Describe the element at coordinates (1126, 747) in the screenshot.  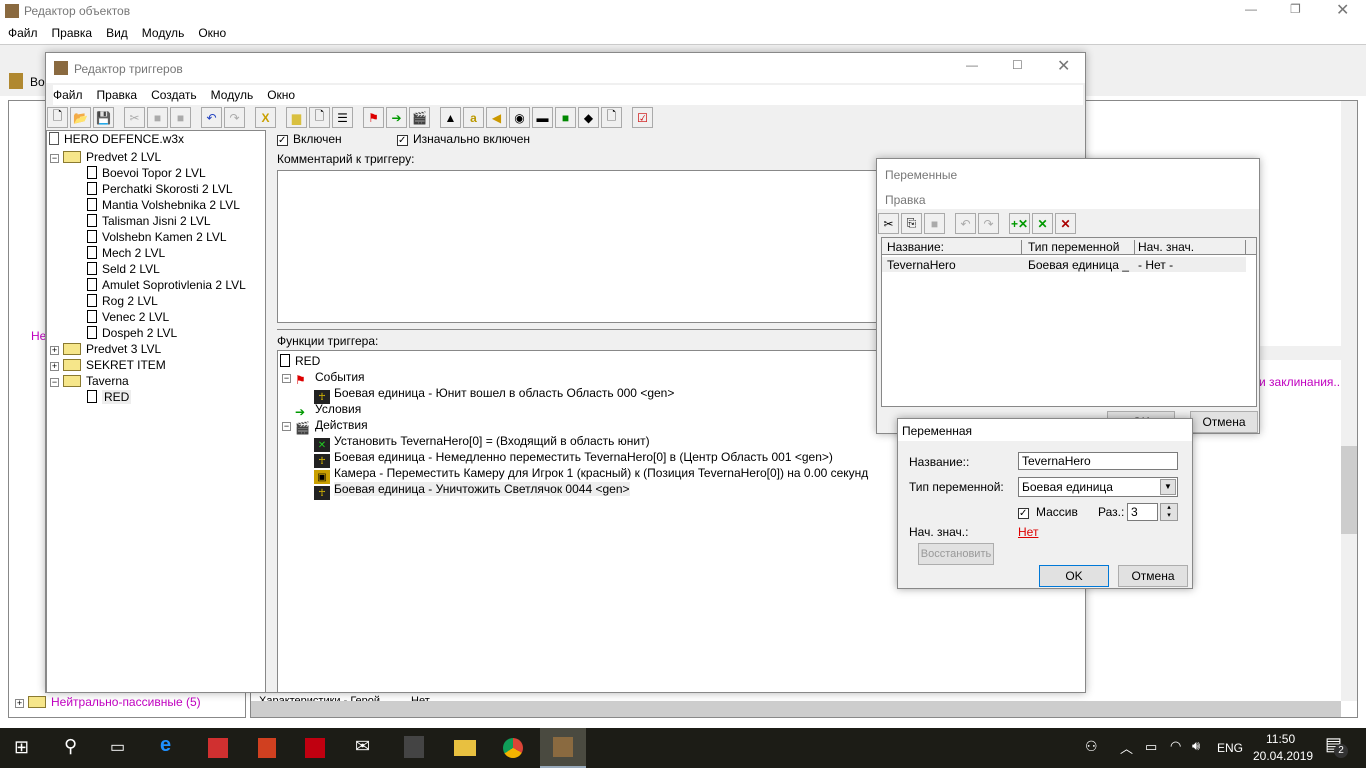
I see `chevron-up-icon: ︿` at that location.